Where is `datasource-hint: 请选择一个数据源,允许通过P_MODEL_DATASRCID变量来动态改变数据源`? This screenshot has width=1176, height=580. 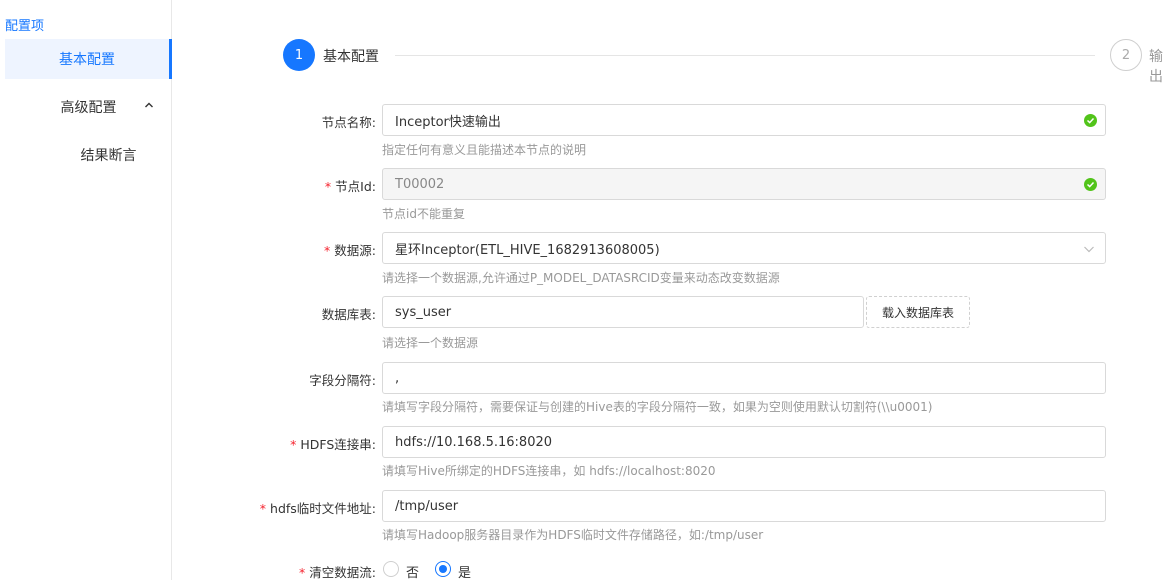 datasource-hint: 请选择一个数据源,允许通过P_MODEL_DATASRCID变量来动态改变数据源 is located at coordinates (581, 278).